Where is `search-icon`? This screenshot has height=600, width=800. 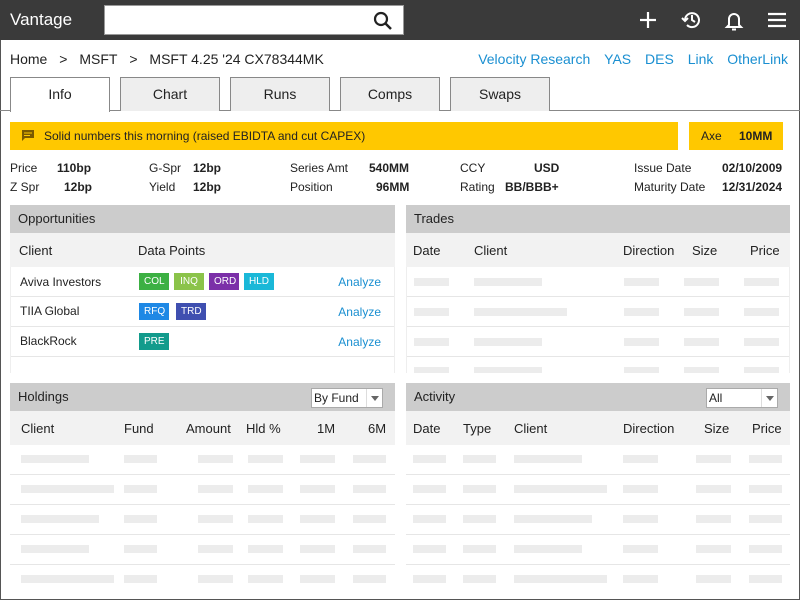 search-icon is located at coordinates (383, 21).